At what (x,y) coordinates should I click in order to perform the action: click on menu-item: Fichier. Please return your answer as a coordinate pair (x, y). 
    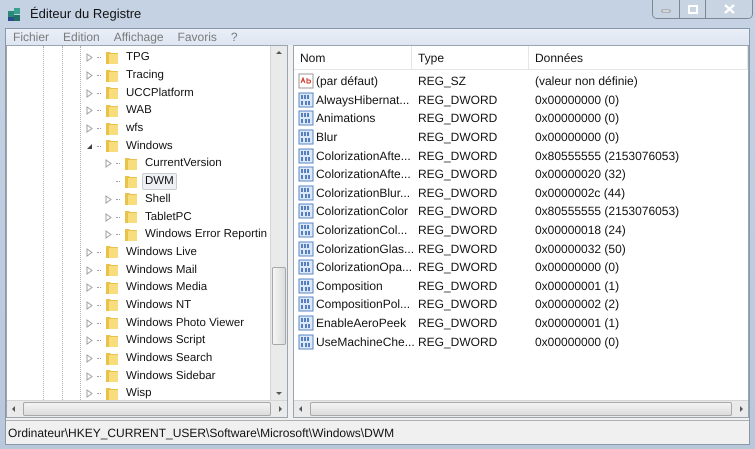
    Looking at the image, I should click on (31, 37).